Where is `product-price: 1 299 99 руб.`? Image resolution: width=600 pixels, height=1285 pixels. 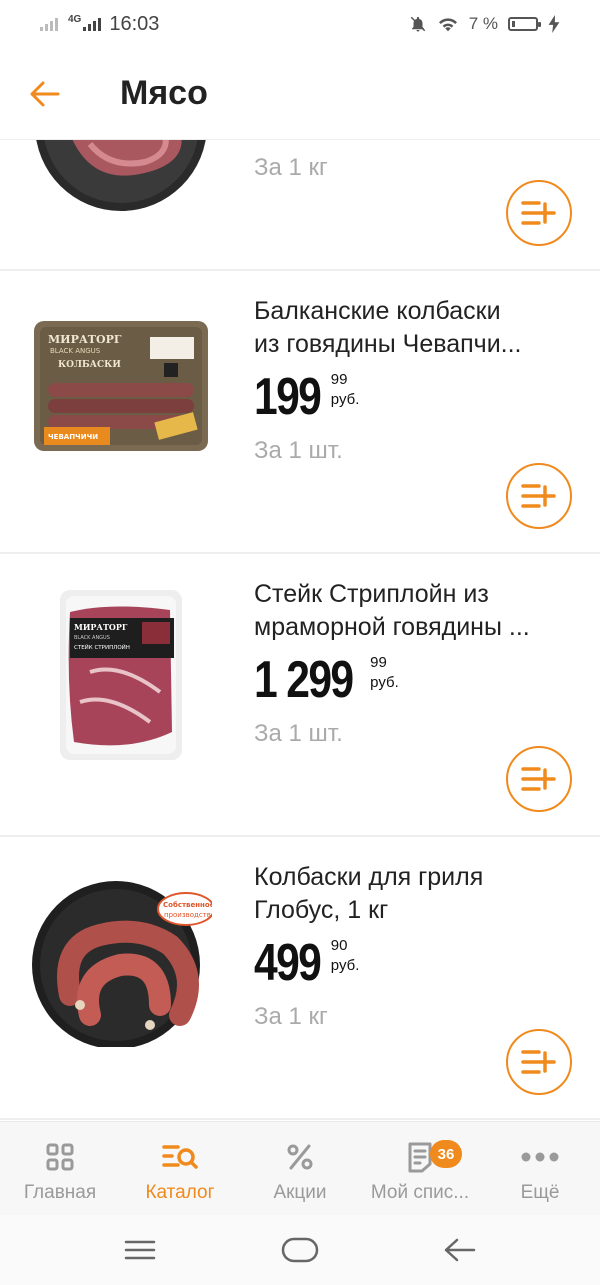 product-price: 1 299 99 руб. is located at coordinates (326, 680).